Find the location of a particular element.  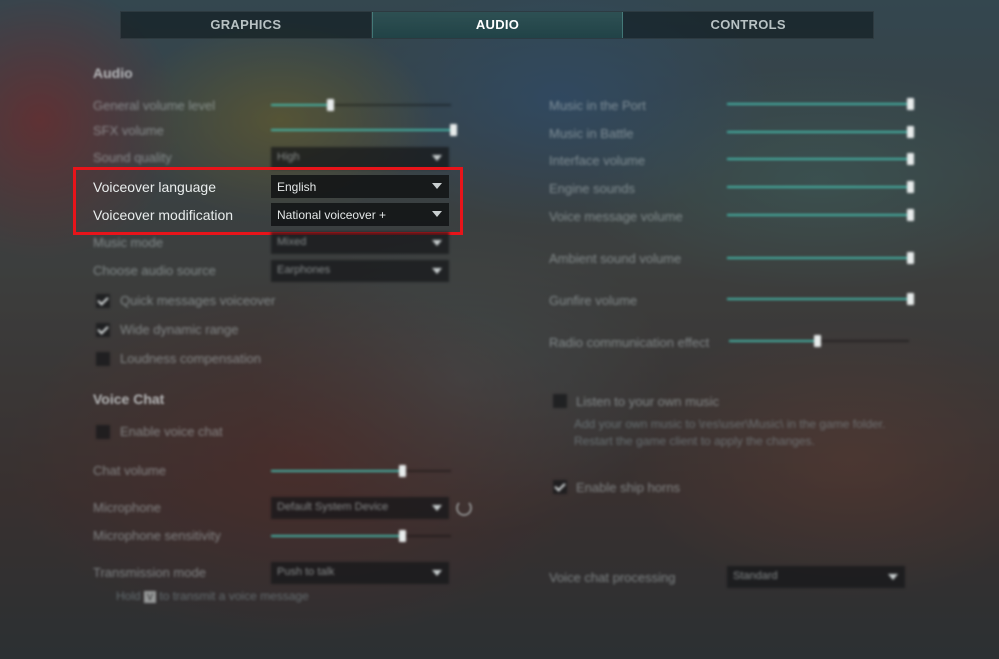

voice-message-slider is located at coordinates (820, 215).